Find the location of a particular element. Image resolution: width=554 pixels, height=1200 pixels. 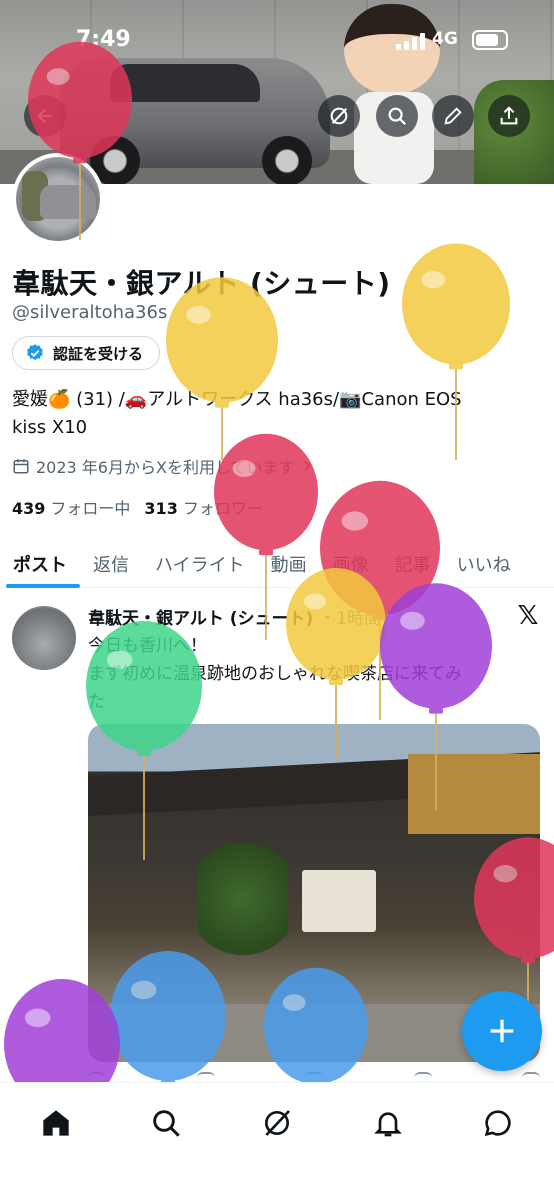

share-button is located at coordinates (509, 116).